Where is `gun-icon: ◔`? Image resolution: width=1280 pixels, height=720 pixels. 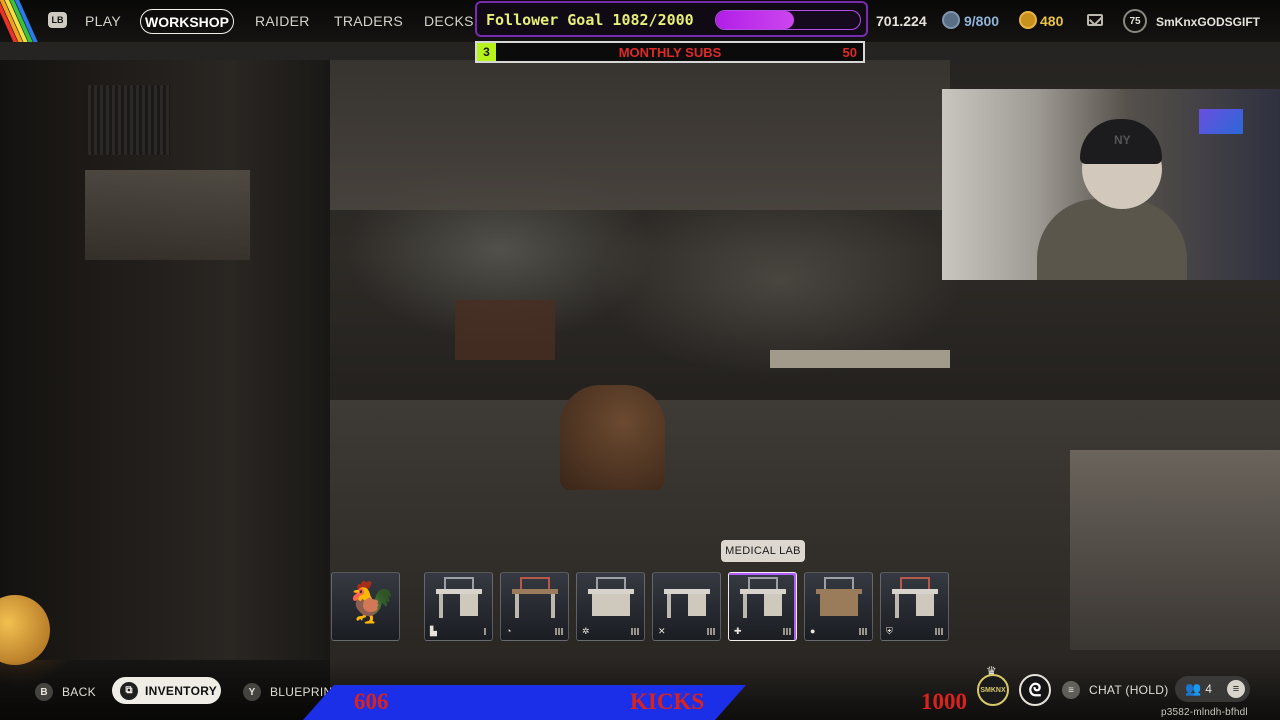 gun-icon: ◔ is located at coordinates (509, 631).